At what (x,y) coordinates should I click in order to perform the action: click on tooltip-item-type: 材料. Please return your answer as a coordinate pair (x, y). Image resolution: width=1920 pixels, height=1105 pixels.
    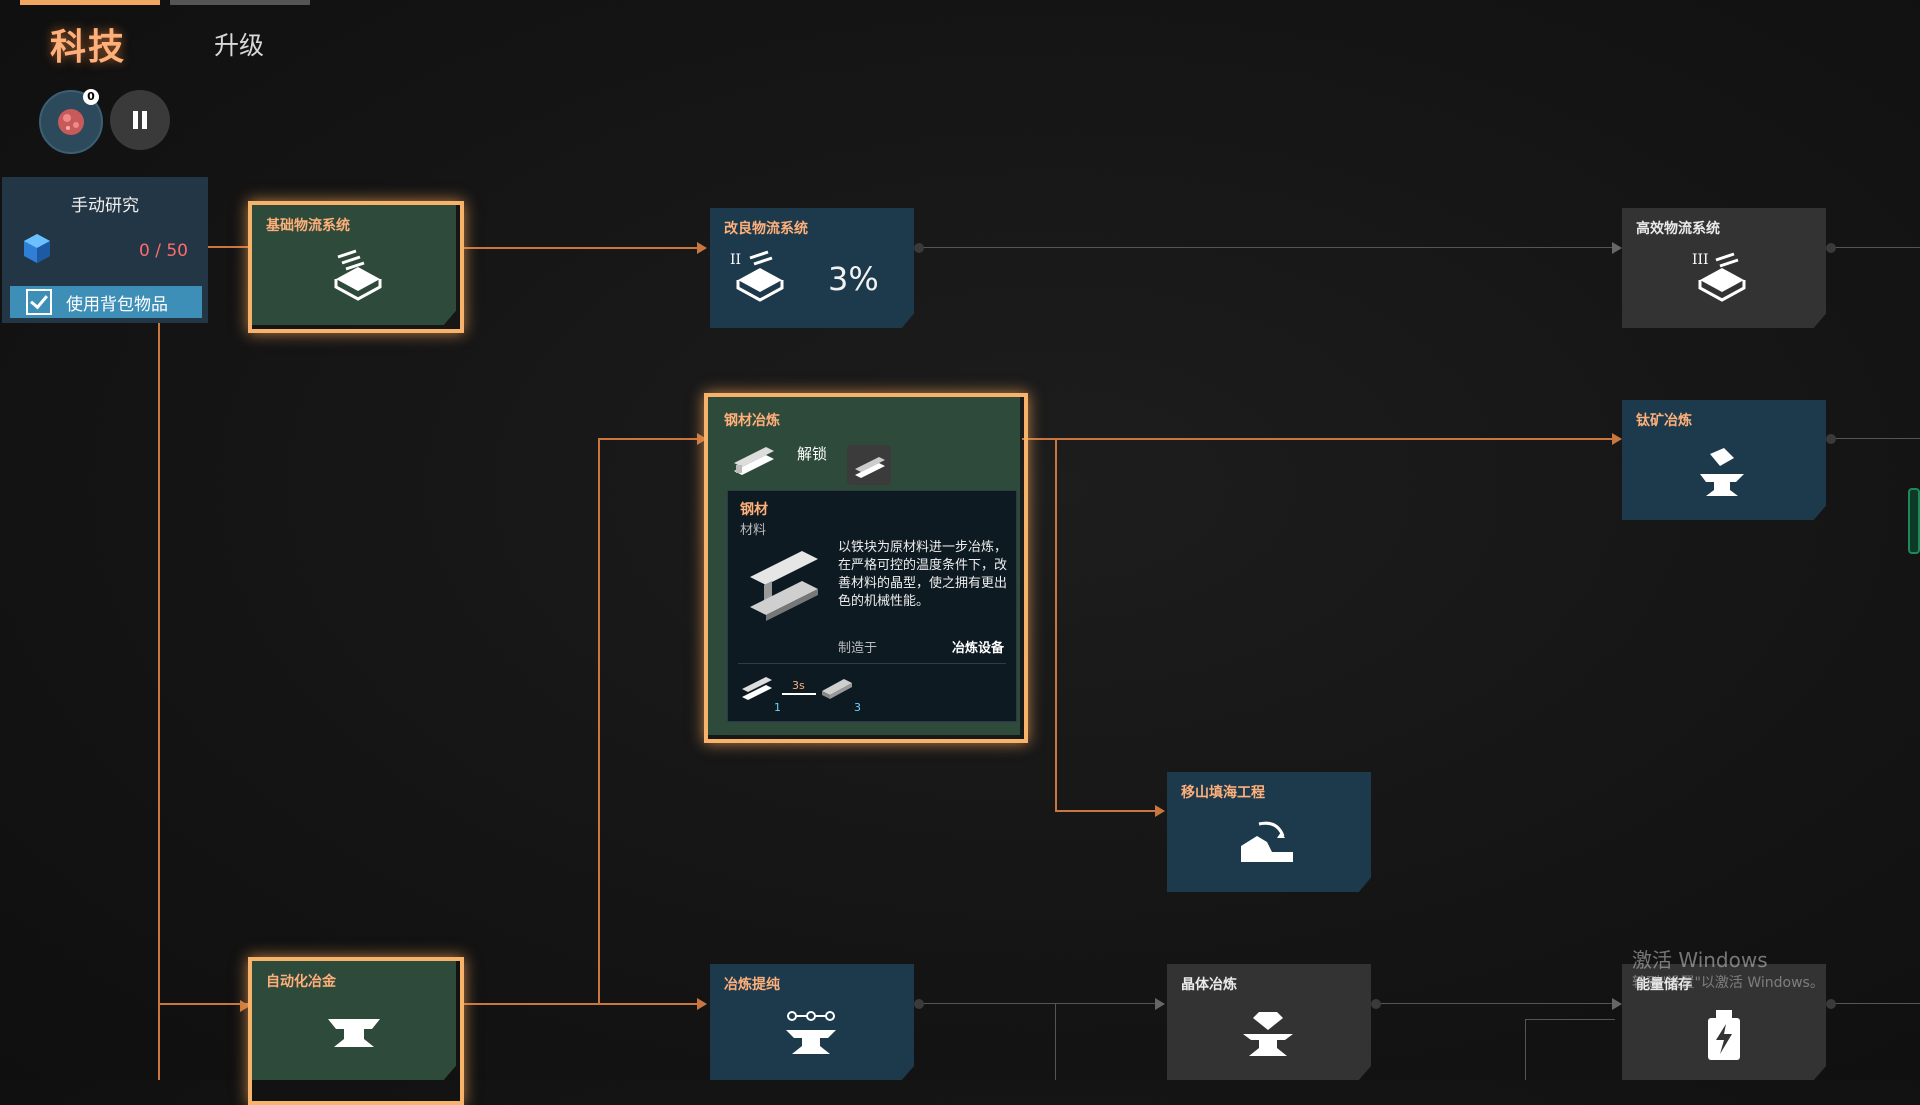
    Looking at the image, I should click on (753, 530).